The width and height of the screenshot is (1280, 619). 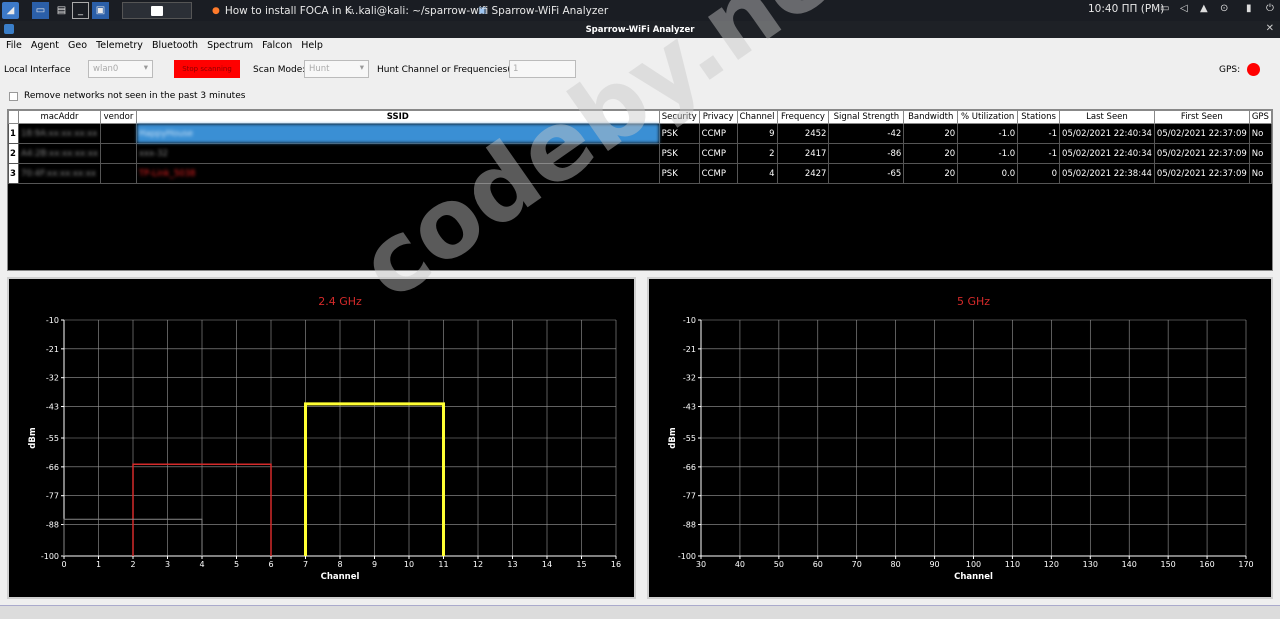 What do you see at coordinates (450, 70) in the screenshot?
I see `hunt-label: Hunt Channel or Frequencies(s):` at bounding box center [450, 70].